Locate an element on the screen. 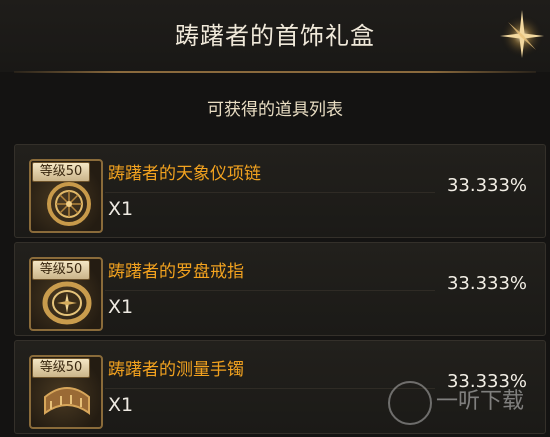 The height and width of the screenshot is (437, 550). item-name: 踌躇者的天象仪项链 is located at coordinates (184, 174).